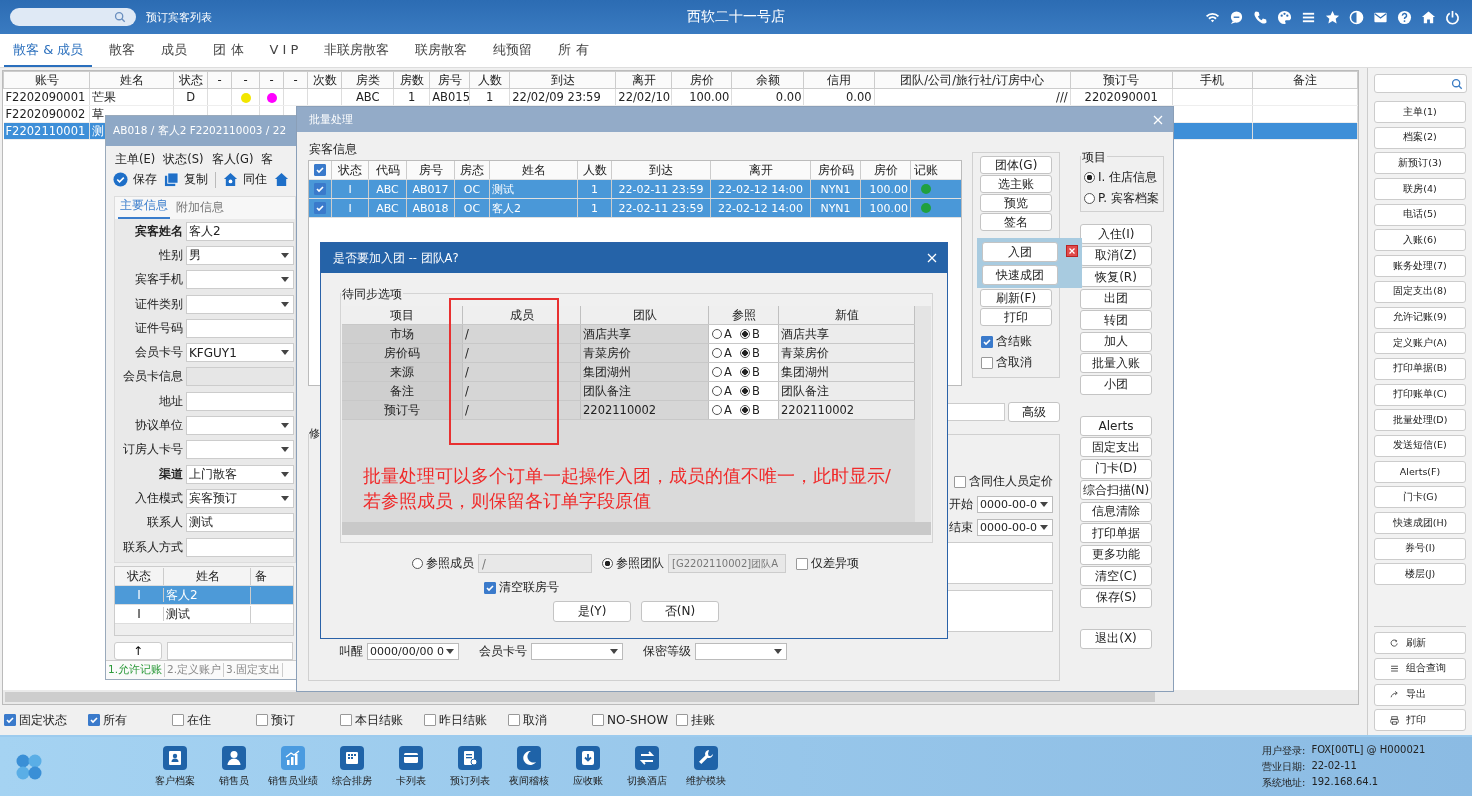  Describe the element at coordinates (1284, 17) in the screenshot. I see `palette-icon` at that location.